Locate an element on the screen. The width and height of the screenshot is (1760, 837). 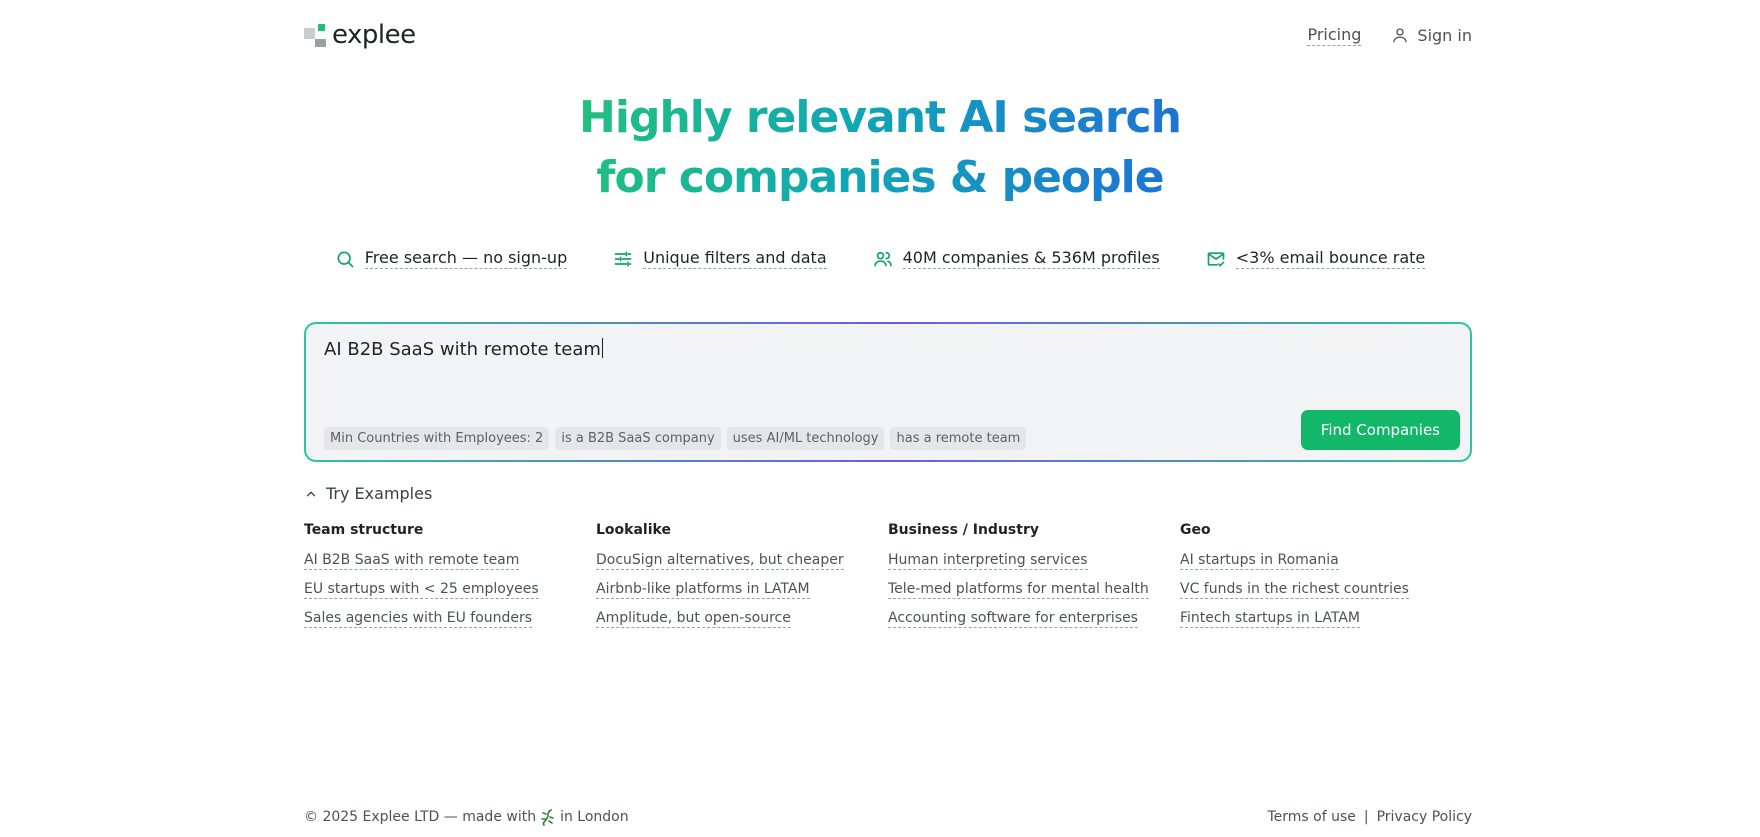
search-input: AI B2B SaaS with remote team is located at coordinates (888, 349).